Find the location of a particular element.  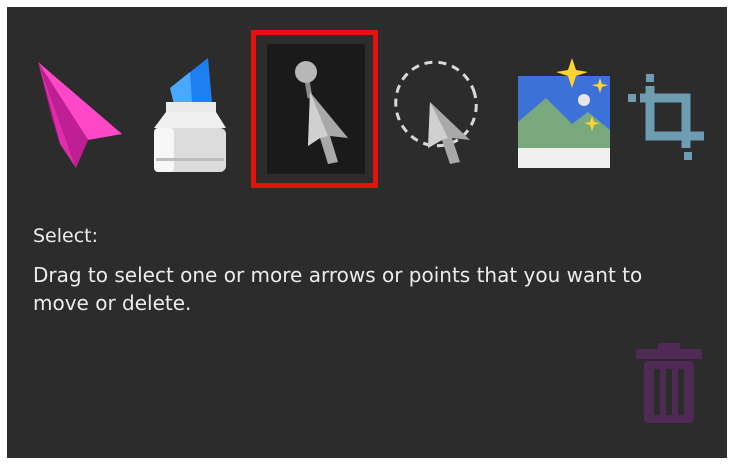

lasso-select-tool is located at coordinates (431, 113).